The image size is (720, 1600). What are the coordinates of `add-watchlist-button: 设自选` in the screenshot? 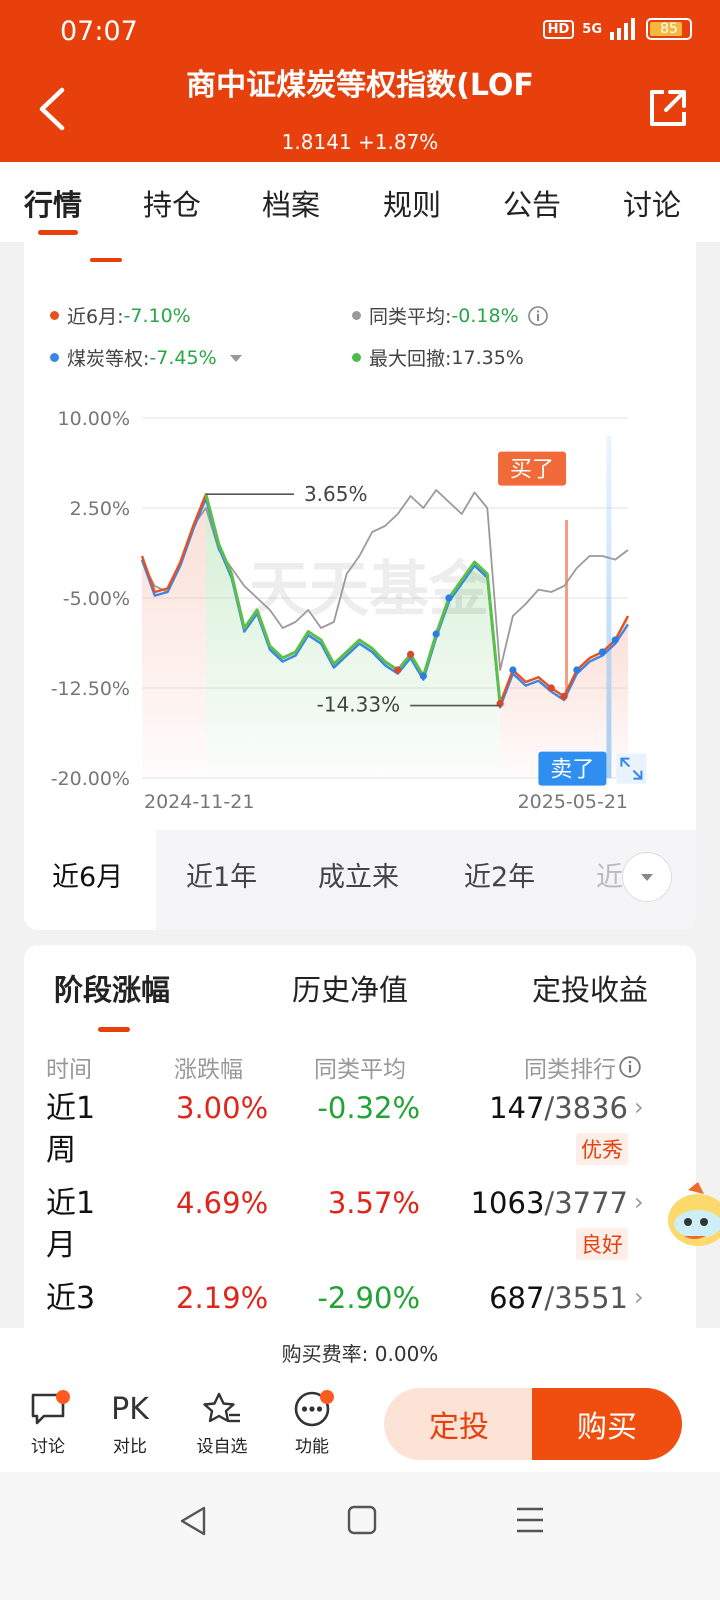 It's located at (222, 1421).